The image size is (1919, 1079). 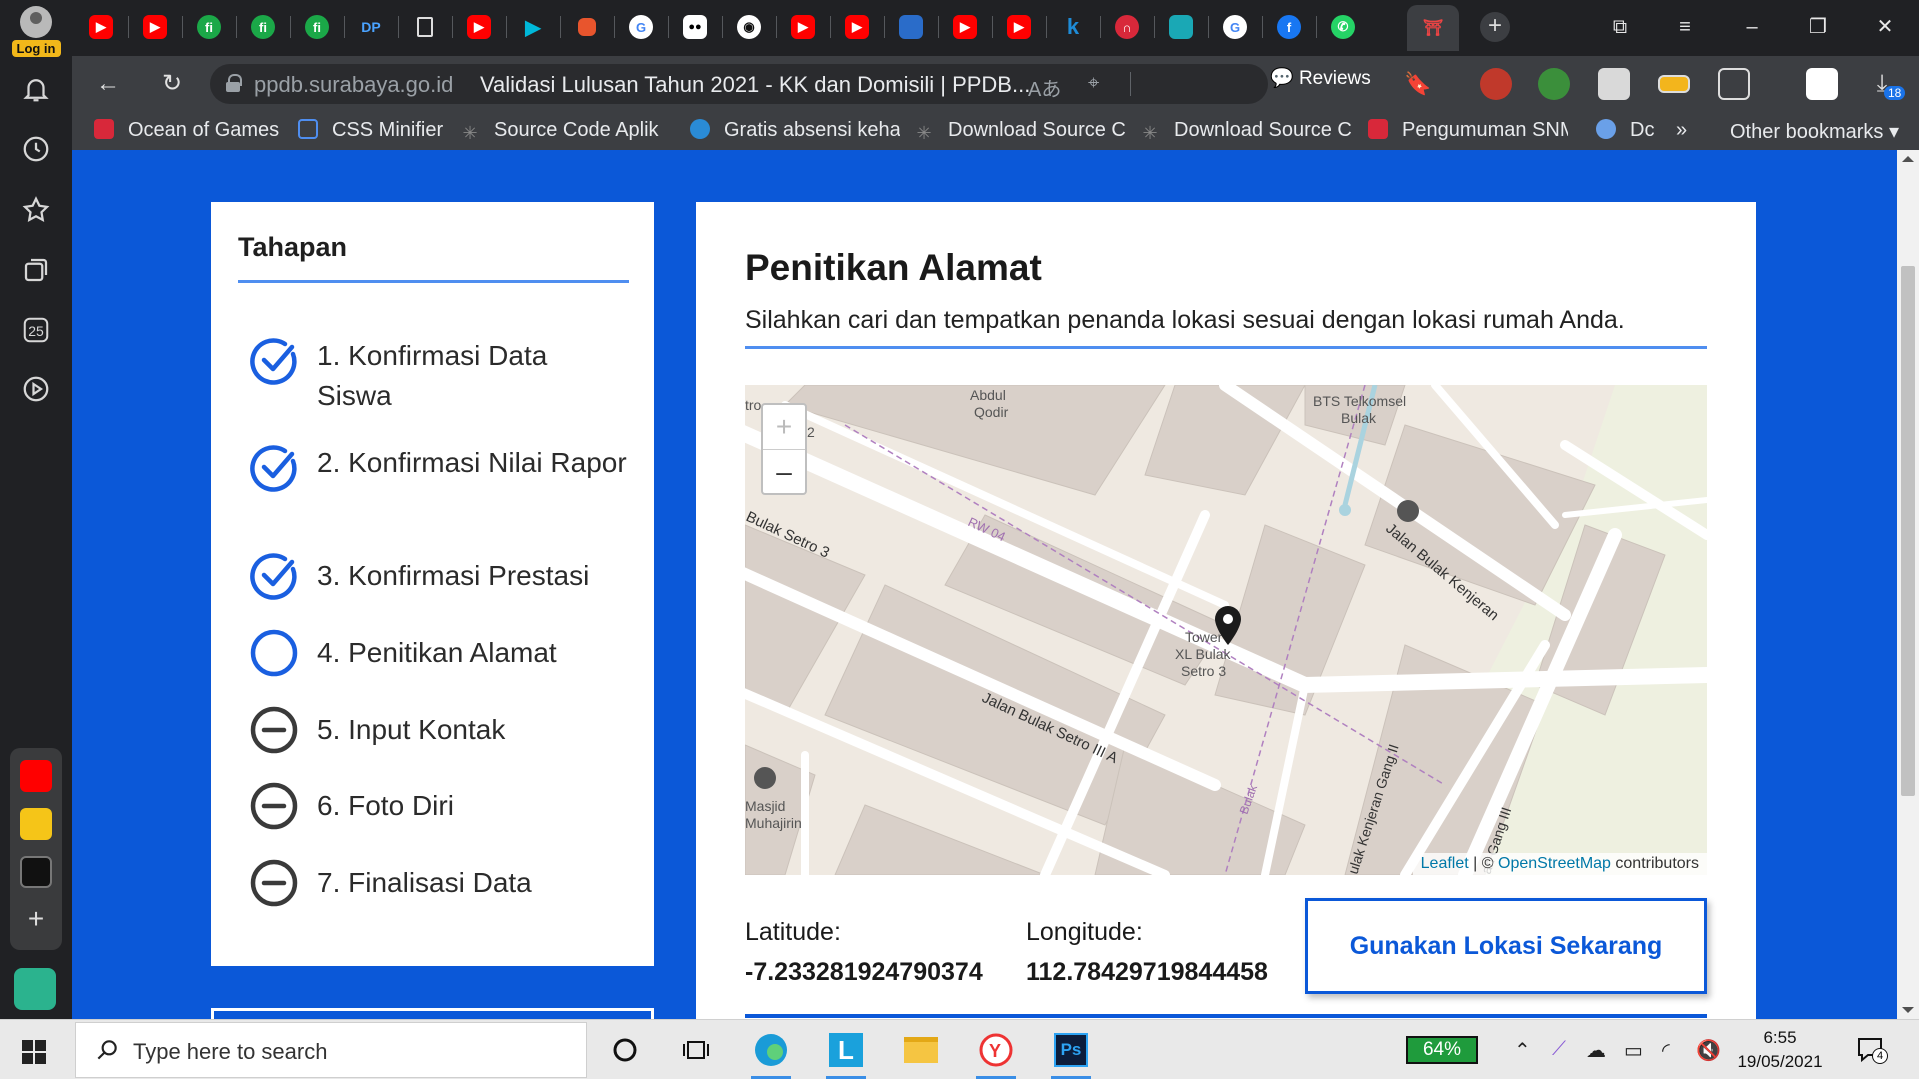 I want to click on taskbar-search-box: Type here to search, so click(x=331, y=1050).